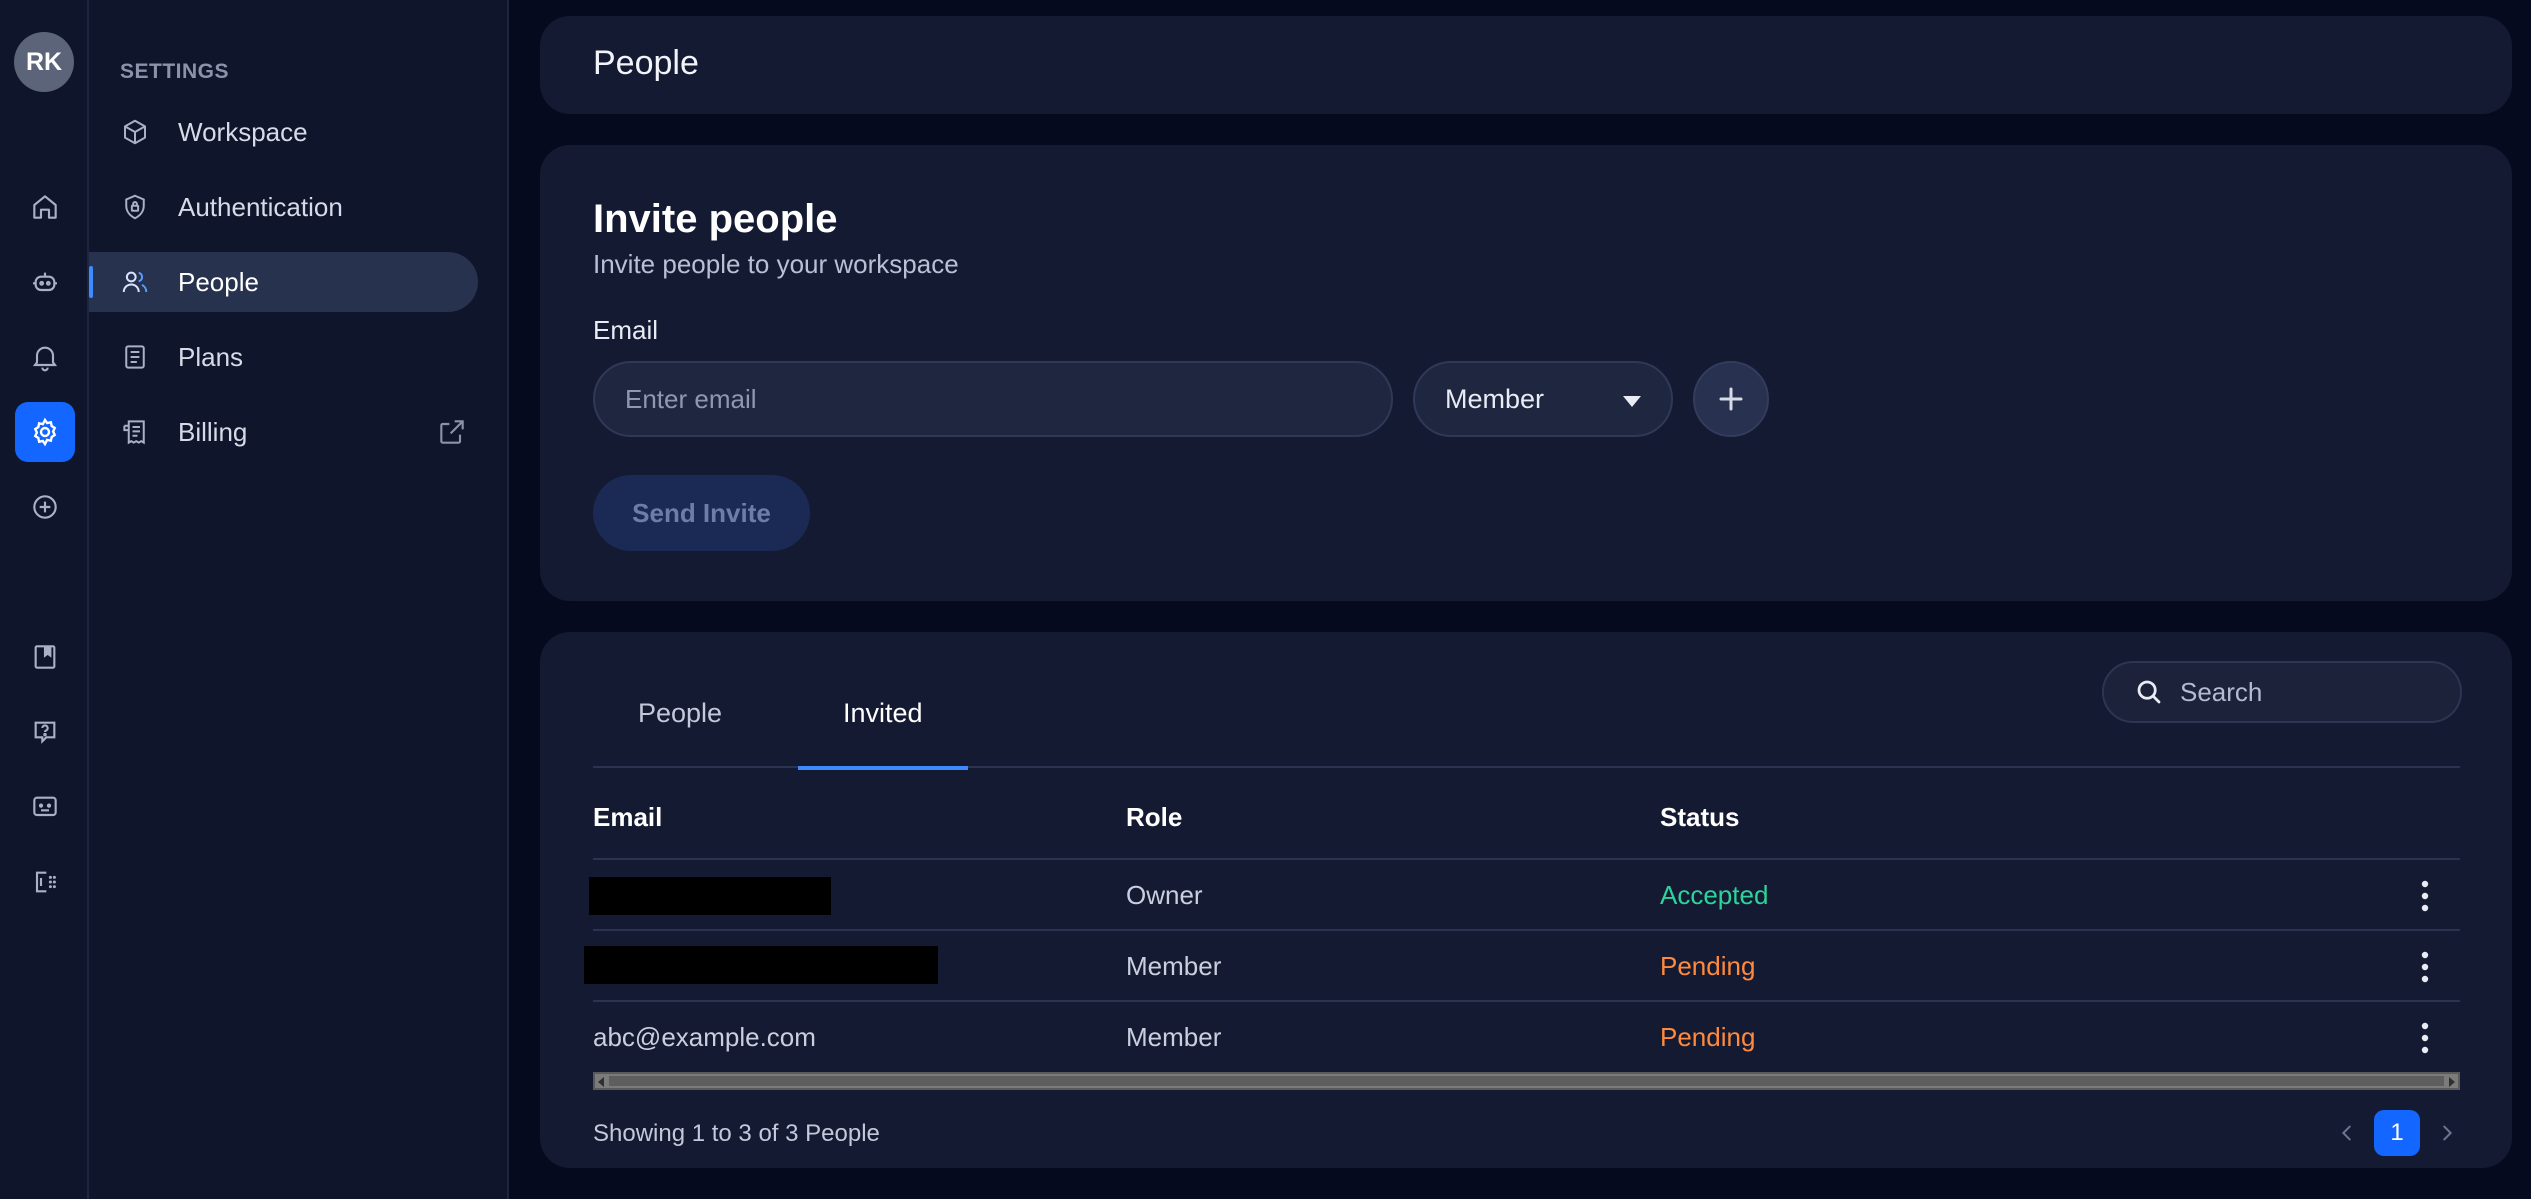  What do you see at coordinates (134, 432) in the screenshot?
I see `receipt-icon` at bounding box center [134, 432].